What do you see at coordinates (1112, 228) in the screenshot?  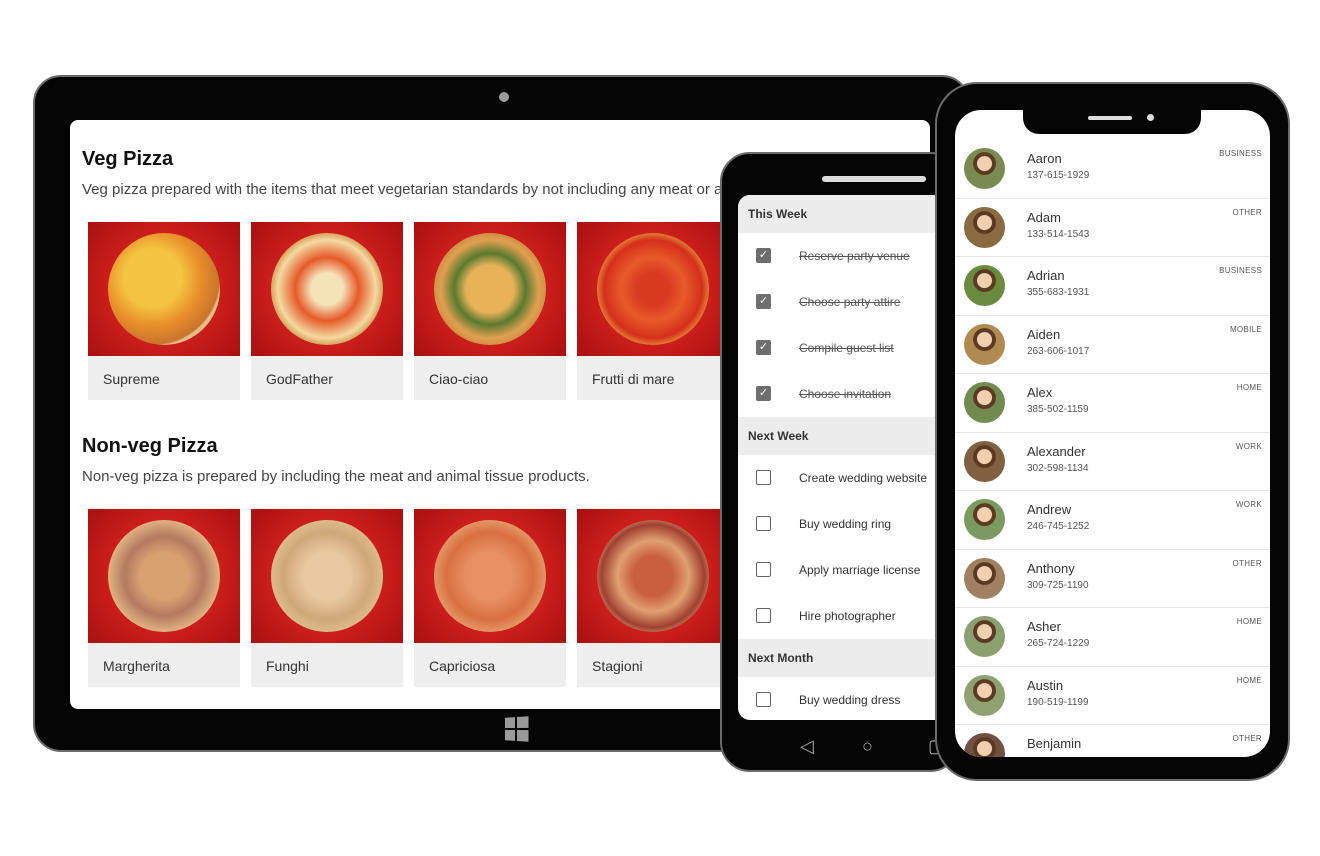 I see `contact-row: Adam 133-514-1543 OTHER` at bounding box center [1112, 228].